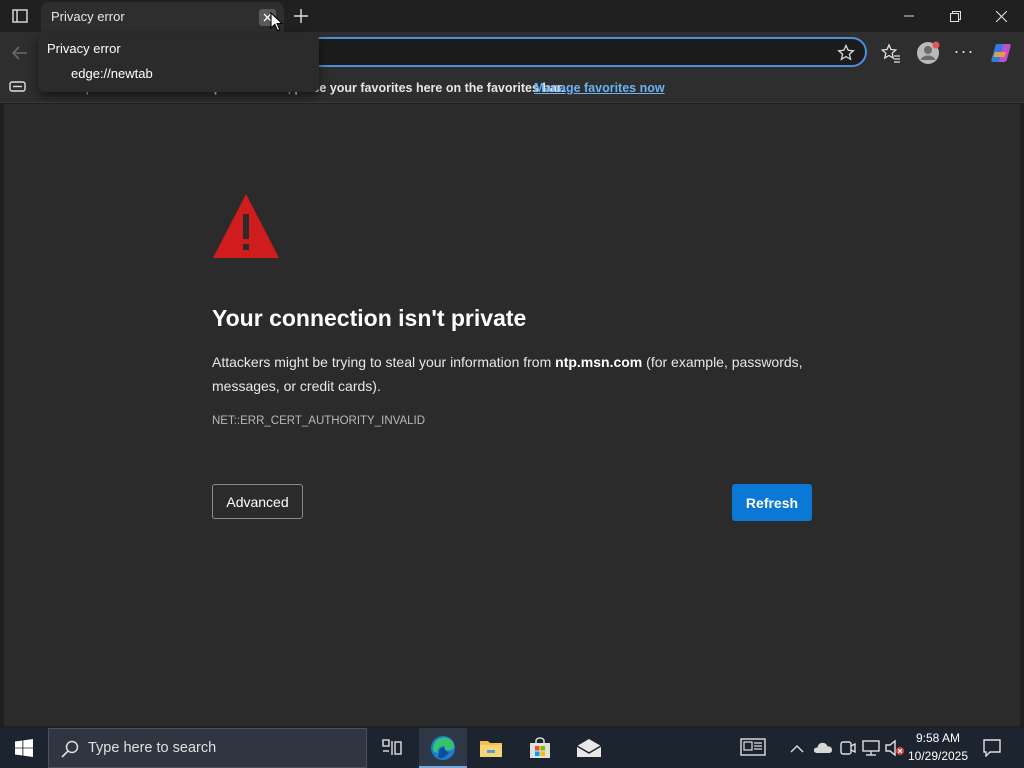  Describe the element at coordinates (257, 501) in the screenshot. I see `advanced-button: Advanced` at that location.